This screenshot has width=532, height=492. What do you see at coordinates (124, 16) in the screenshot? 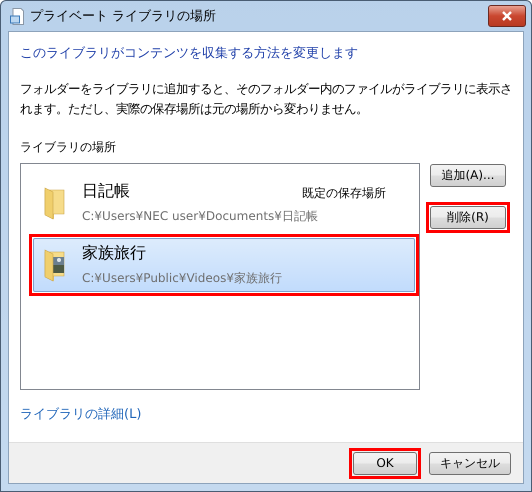
I see `window-title: プライベート ライブラリの場所` at bounding box center [124, 16].